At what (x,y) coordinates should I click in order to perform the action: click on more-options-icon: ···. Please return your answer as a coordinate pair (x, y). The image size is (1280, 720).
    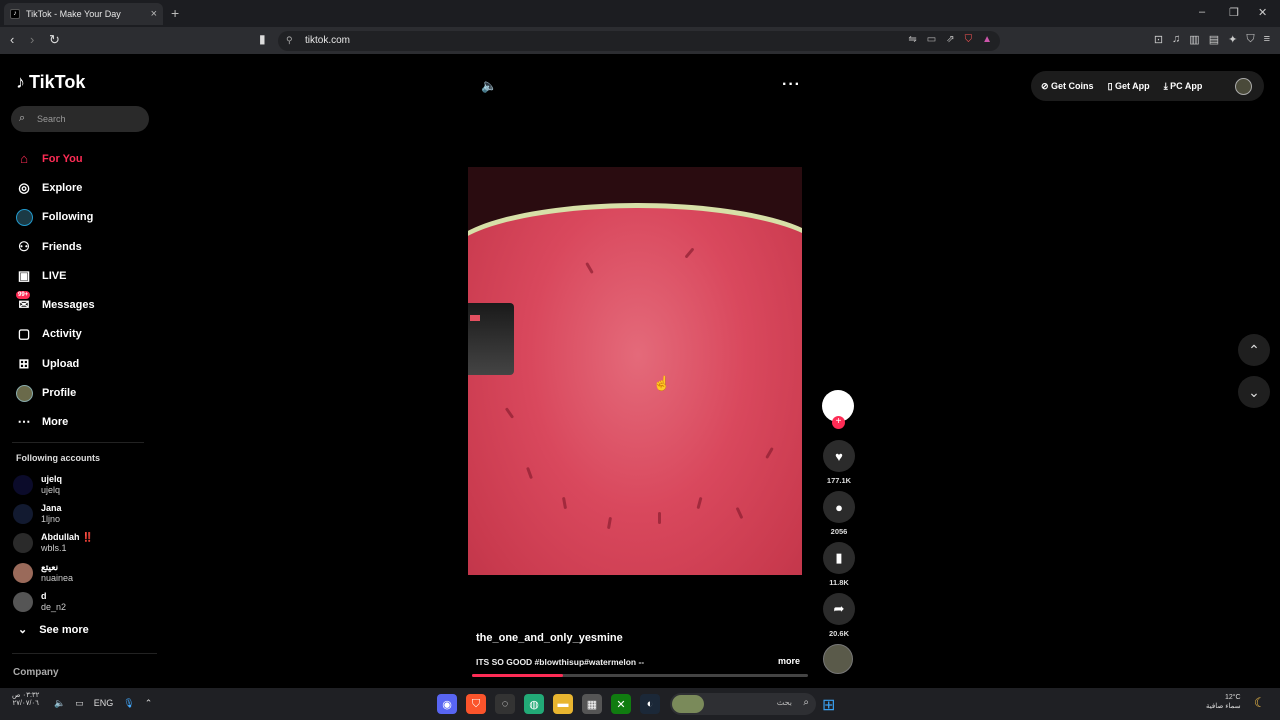
    Looking at the image, I should click on (791, 85).